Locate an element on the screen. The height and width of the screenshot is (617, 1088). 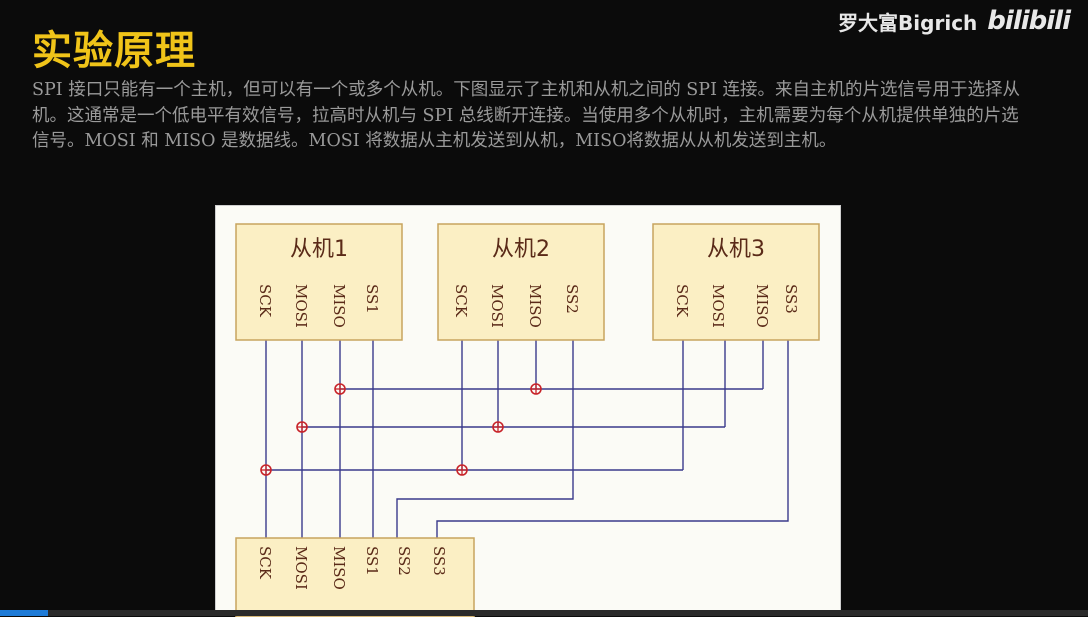
slave-label-1: 从机1 is located at coordinates (319, 249).